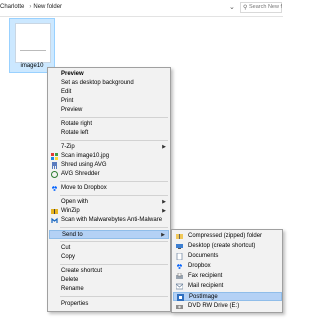 The image size is (320, 320). What do you see at coordinates (109, 211) in the screenshot?
I see `menu-item-winzip: WinZip ▶` at bounding box center [109, 211].